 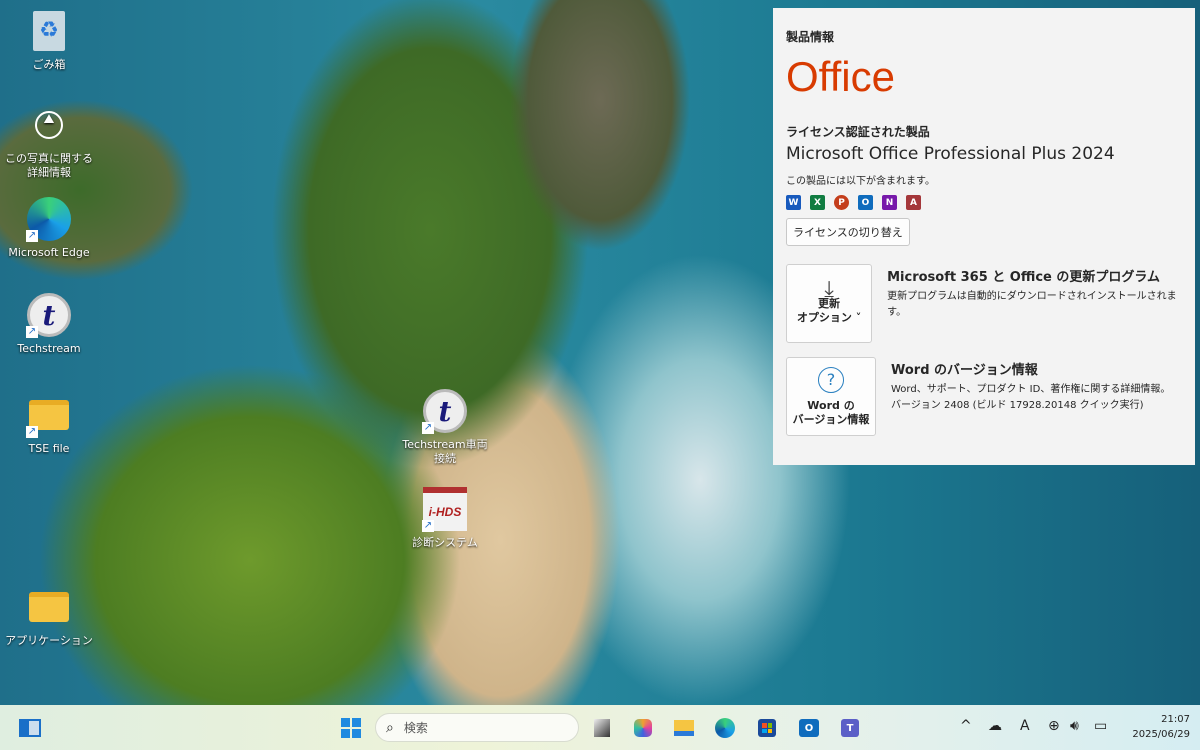 I want to click on teams-icon: T, so click(x=850, y=728).